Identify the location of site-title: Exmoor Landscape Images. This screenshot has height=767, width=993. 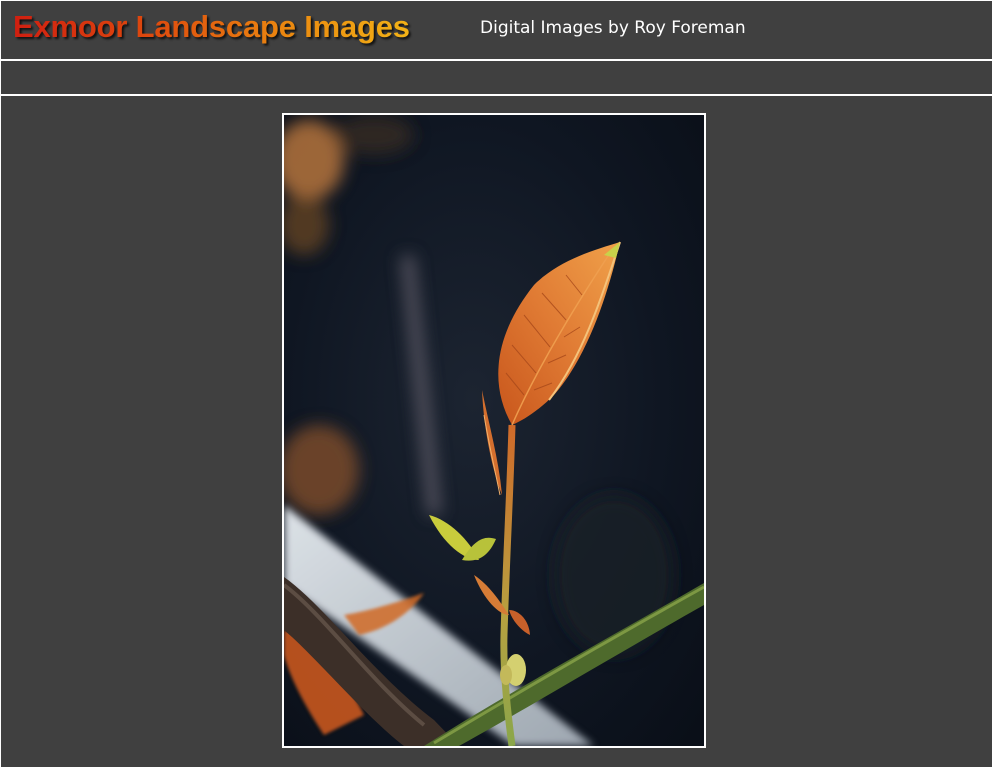
(211, 27).